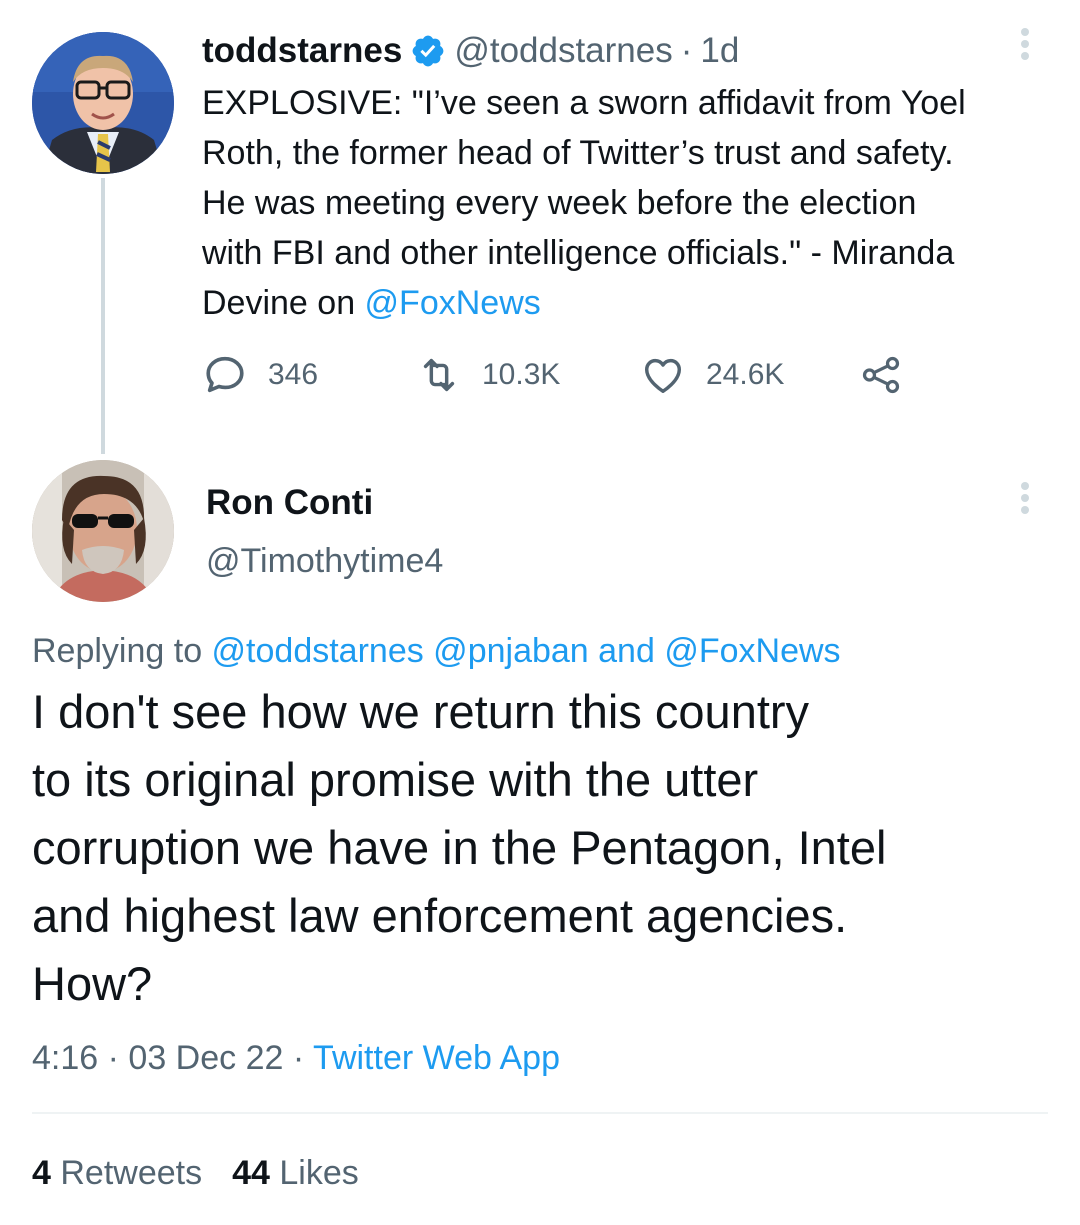  What do you see at coordinates (453, 303) in the screenshot?
I see `mention-link: @FoxNews` at bounding box center [453, 303].